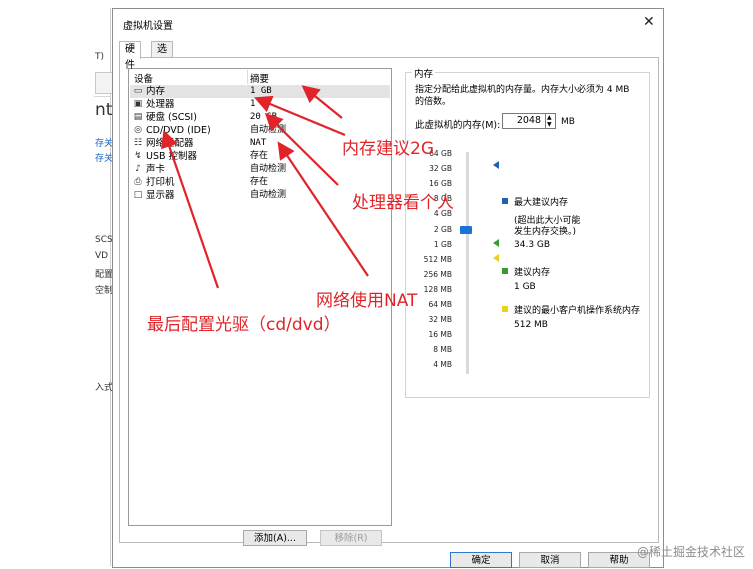  I want to click on annotation-arrows, so click(264, 187).